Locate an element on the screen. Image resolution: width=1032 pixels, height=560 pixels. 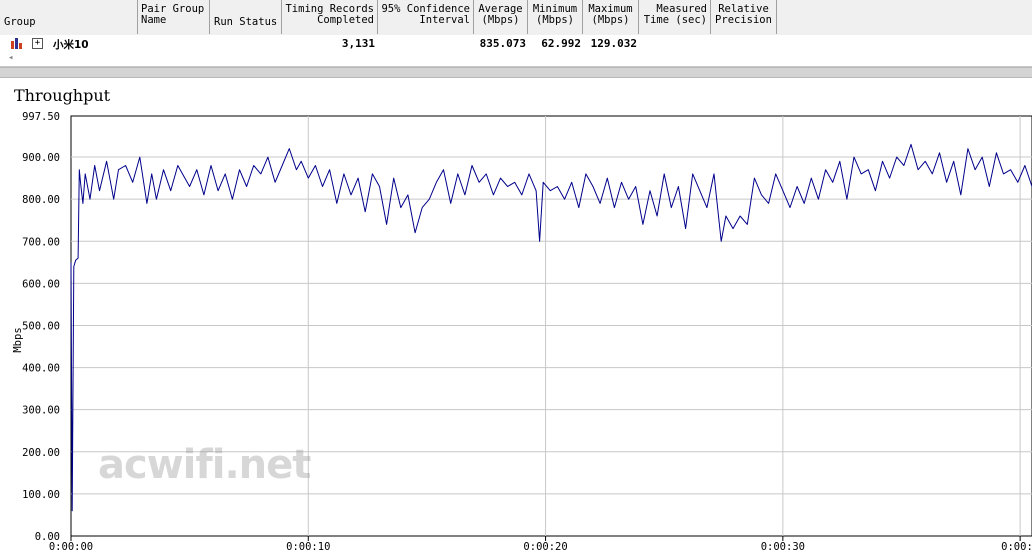
col-header-group-label: Group is located at coordinates (20, 22).